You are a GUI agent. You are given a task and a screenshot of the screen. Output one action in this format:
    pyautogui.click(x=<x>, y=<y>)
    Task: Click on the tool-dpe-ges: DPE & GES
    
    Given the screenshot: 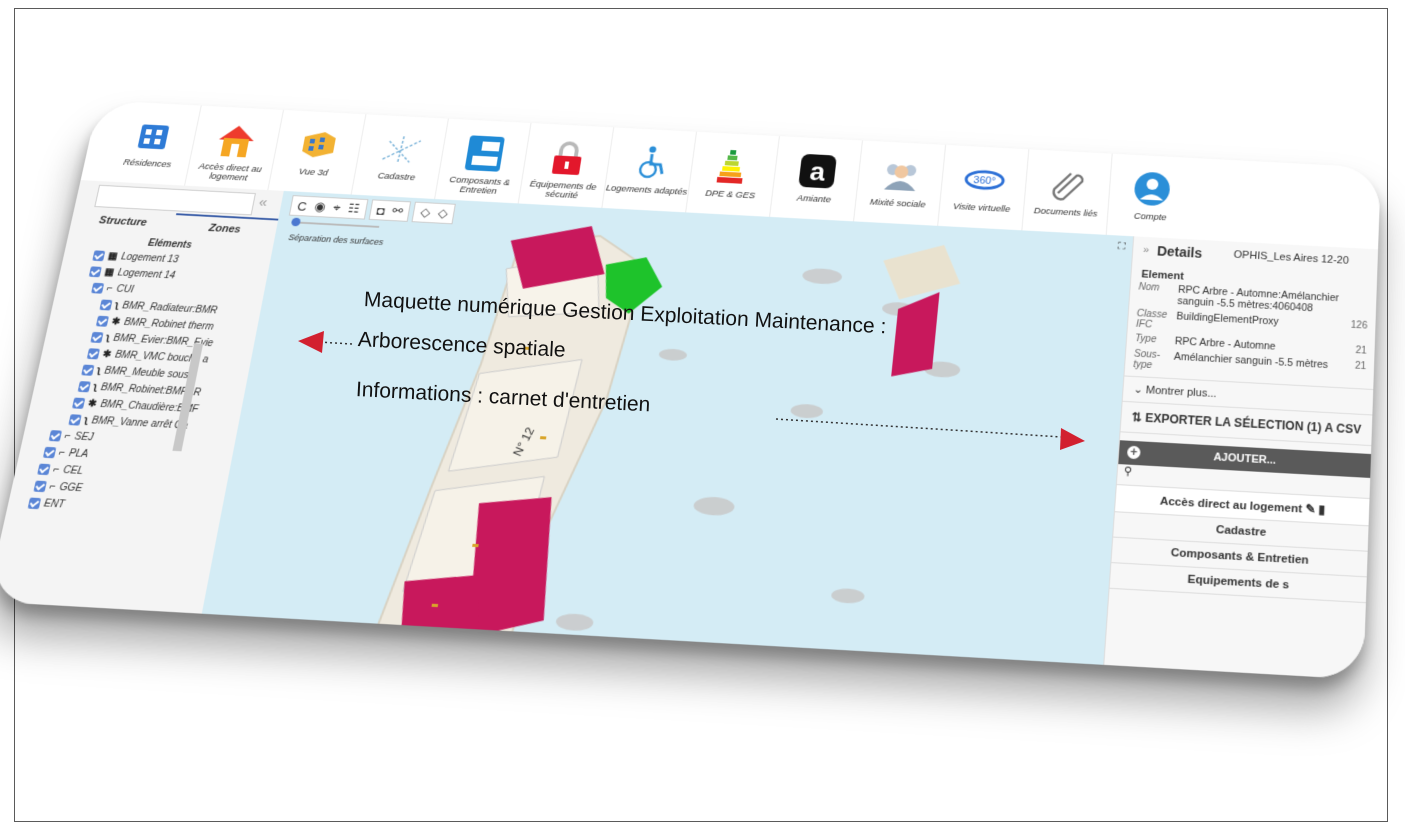 What is the action you would take?
    pyautogui.click(x=733, y=174)
    